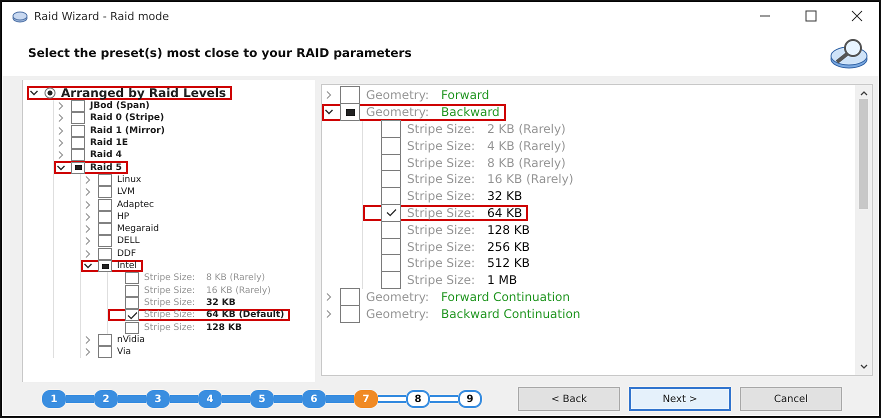 The width and height of the screenshot is (881, 418). What do you see at coordinates (126, 253) in the screenshot?
I see `tree-label: DDF` at bounding box center [126, 253].